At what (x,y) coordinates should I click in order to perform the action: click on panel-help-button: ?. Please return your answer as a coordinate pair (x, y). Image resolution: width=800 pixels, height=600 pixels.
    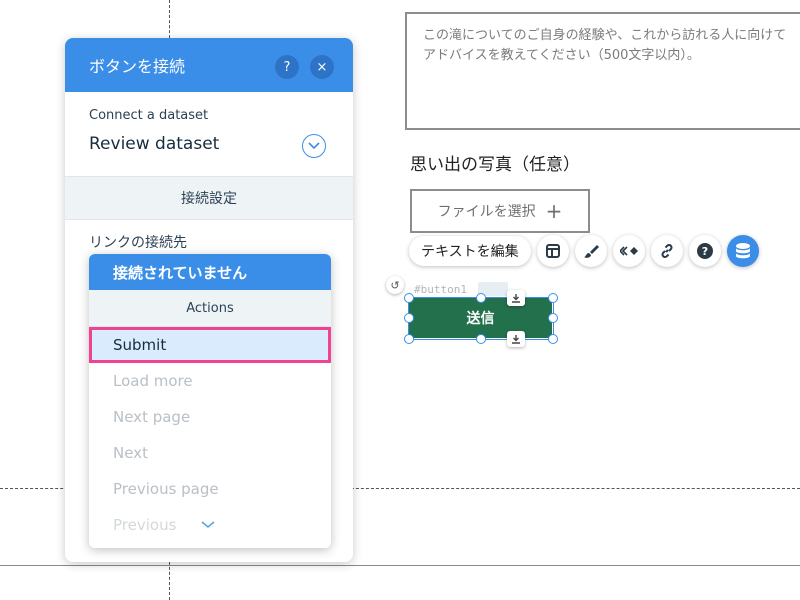
    Looking at the image, I should click on (287, 67).